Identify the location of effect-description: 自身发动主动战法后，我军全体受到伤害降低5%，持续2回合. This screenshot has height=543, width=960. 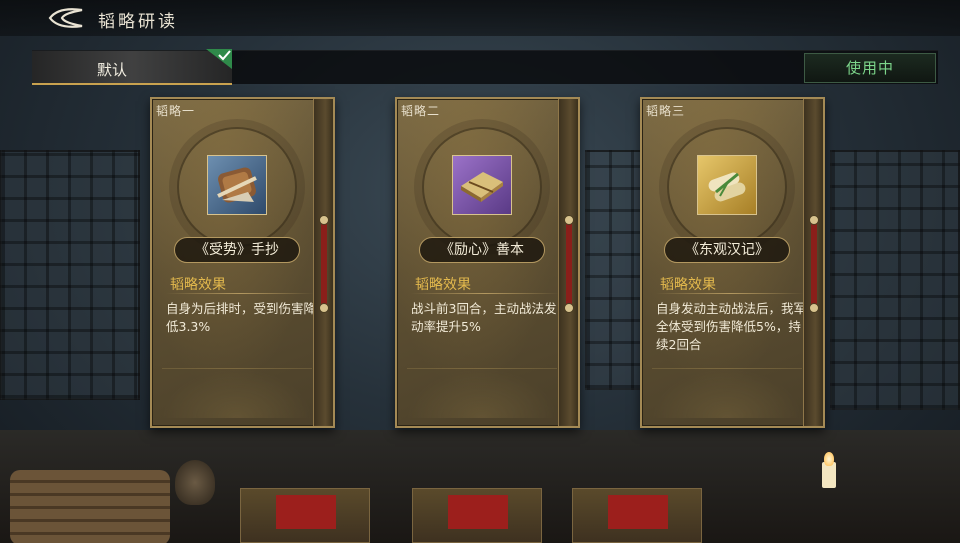
(731, 326).